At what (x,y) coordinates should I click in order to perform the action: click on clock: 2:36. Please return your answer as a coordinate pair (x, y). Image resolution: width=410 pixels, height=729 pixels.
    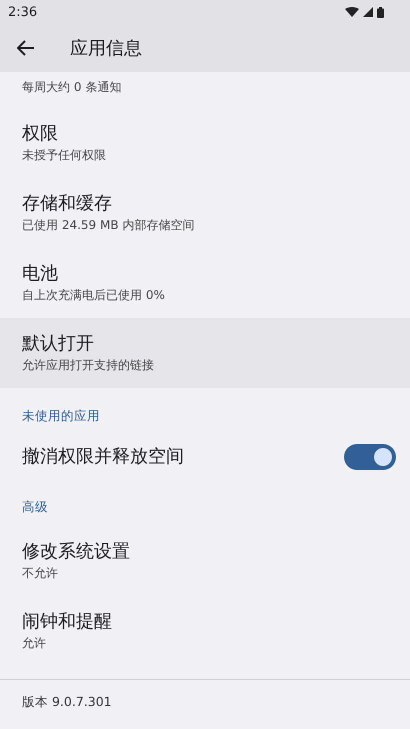
    Looking at the image, I should click on (23, 12).